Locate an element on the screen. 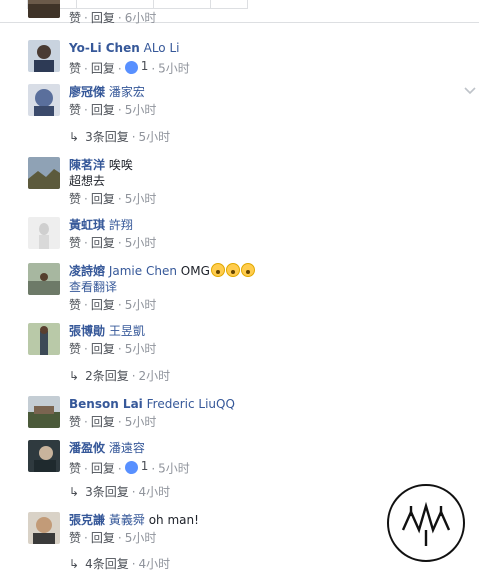 This screenshot has height=571, width=479. timestamp: 6小时 is located at coordinates (141, 18).